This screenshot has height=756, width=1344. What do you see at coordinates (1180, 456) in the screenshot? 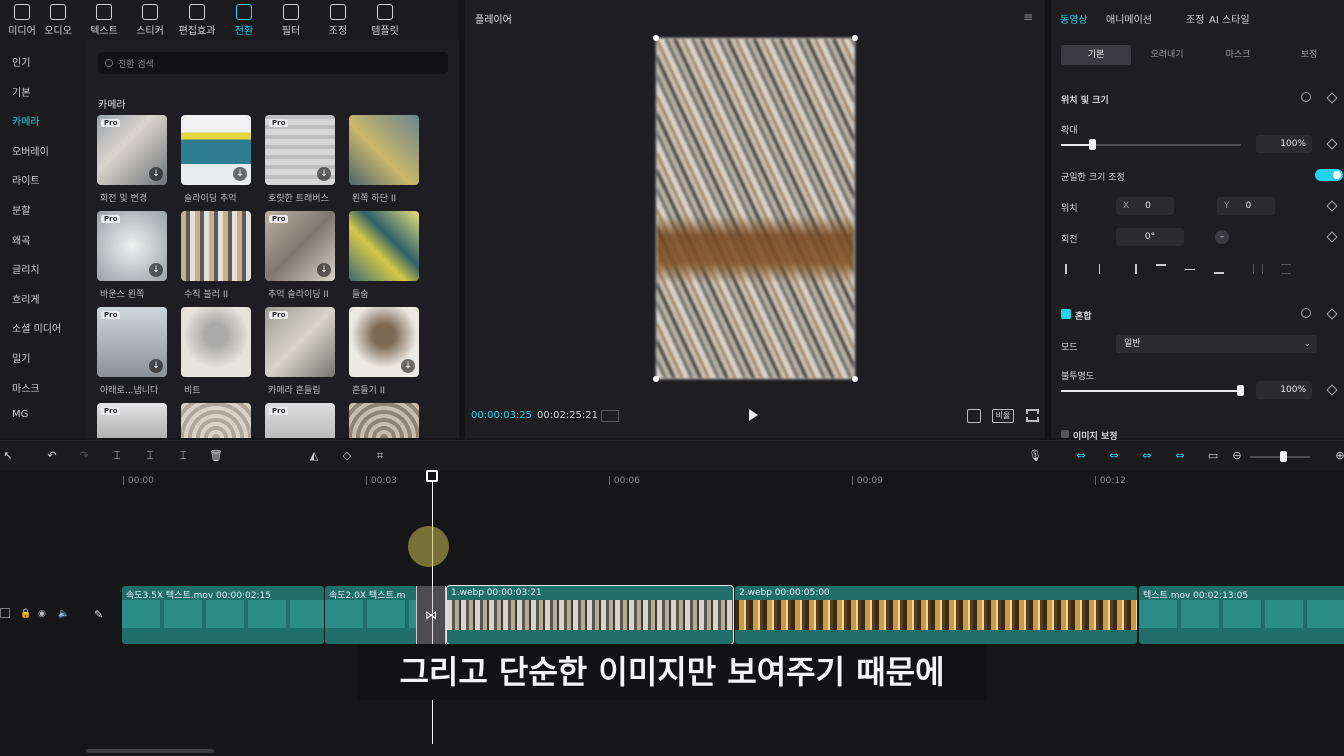
I see `preview-axis-icon: ⇔` at bounding box center [1180, 456].